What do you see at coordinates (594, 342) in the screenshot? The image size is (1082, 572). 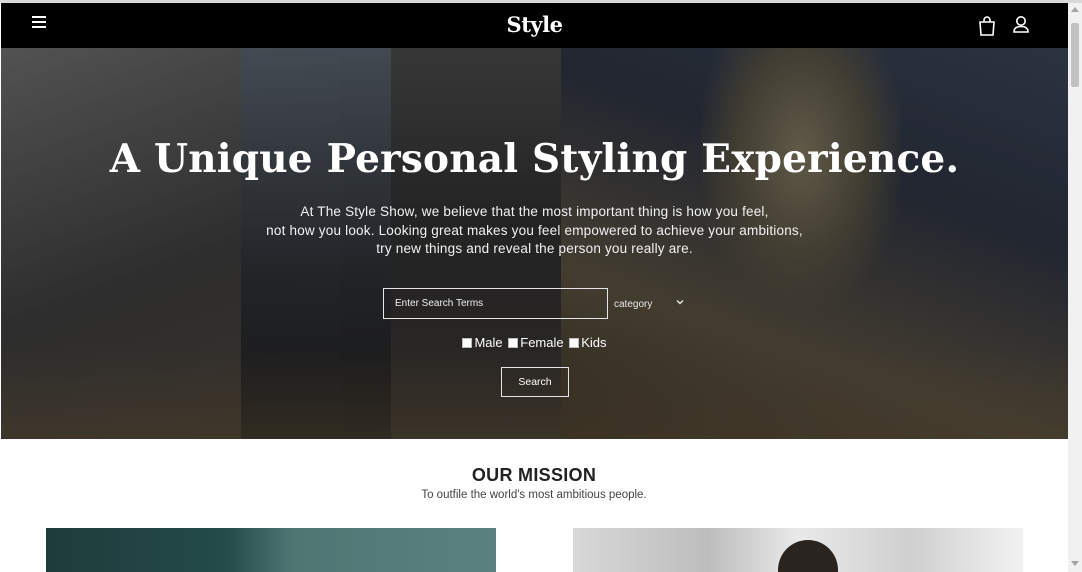 I see `checkbox-label: Kids` at bounding box center [594, 342].